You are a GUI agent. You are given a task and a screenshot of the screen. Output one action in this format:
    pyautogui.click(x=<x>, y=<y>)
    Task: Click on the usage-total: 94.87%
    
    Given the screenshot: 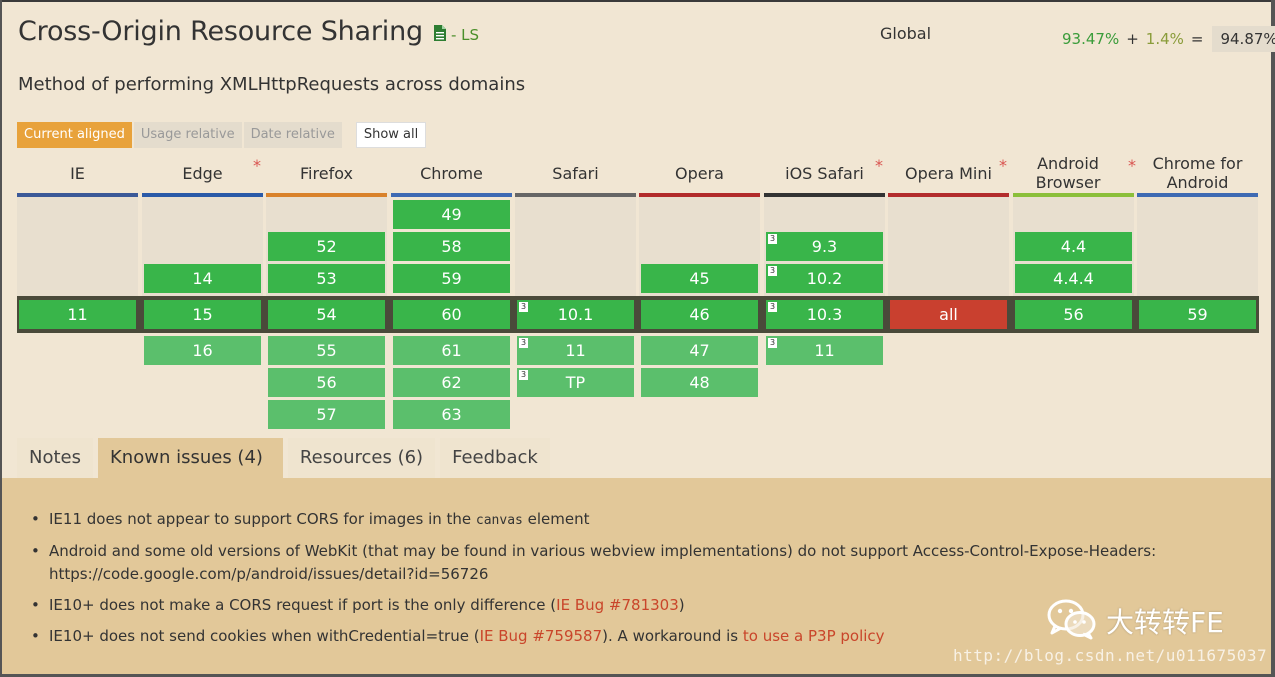 What is the action you would take?
    pyautogui.click(x=1243, y=39)
    